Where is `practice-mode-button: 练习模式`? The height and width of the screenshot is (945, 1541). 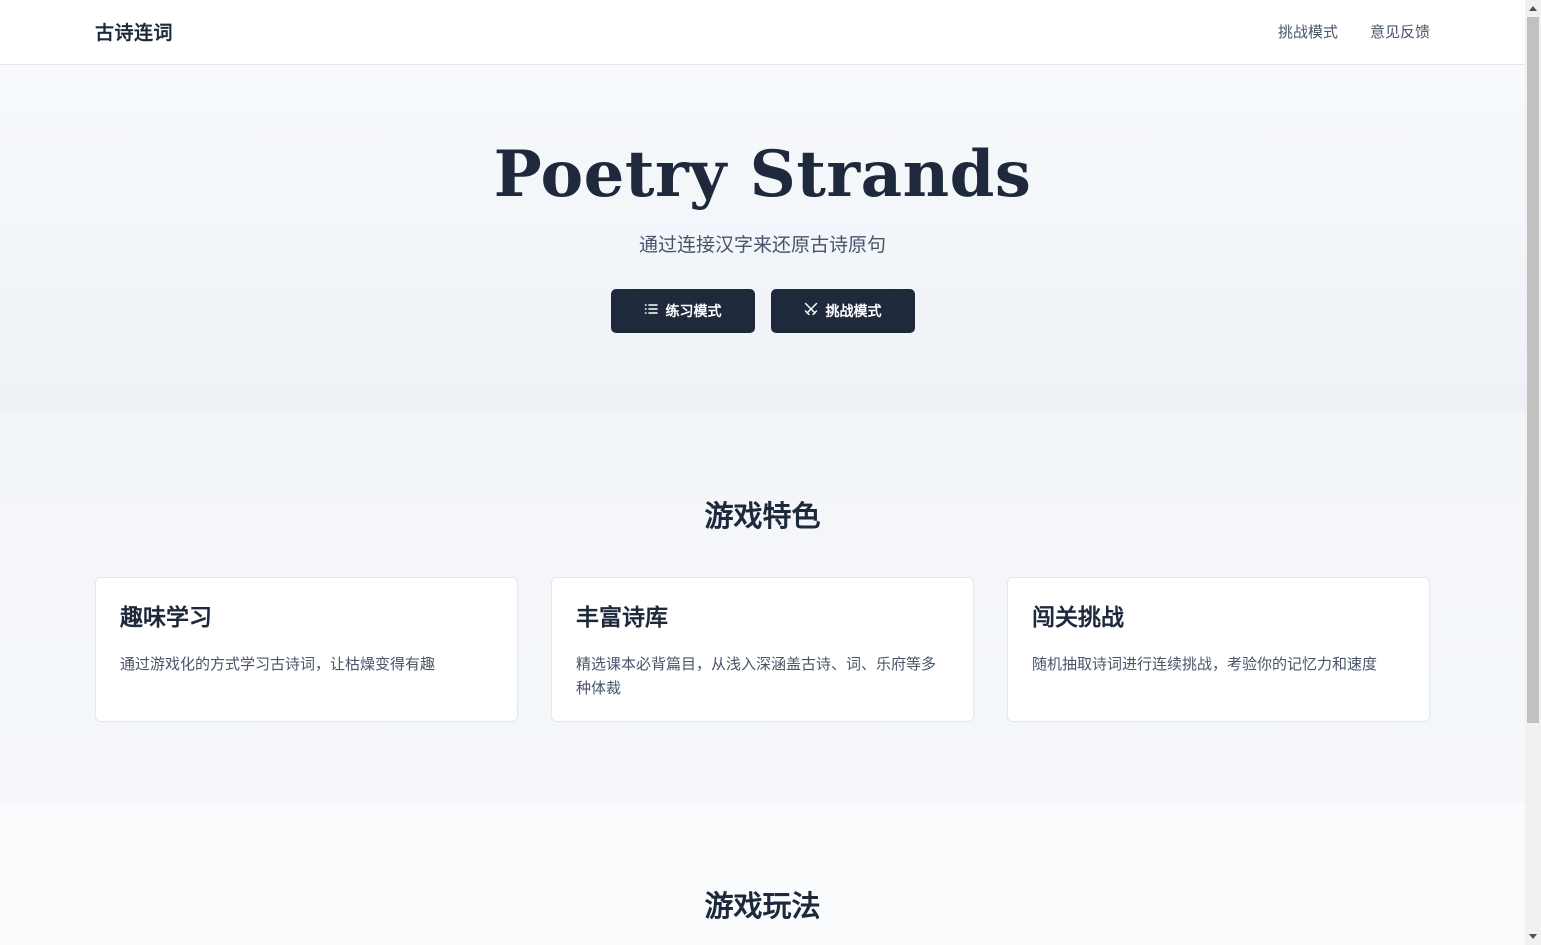
practice-mode-button: 练习模式 is located at coordinates (682, 311).